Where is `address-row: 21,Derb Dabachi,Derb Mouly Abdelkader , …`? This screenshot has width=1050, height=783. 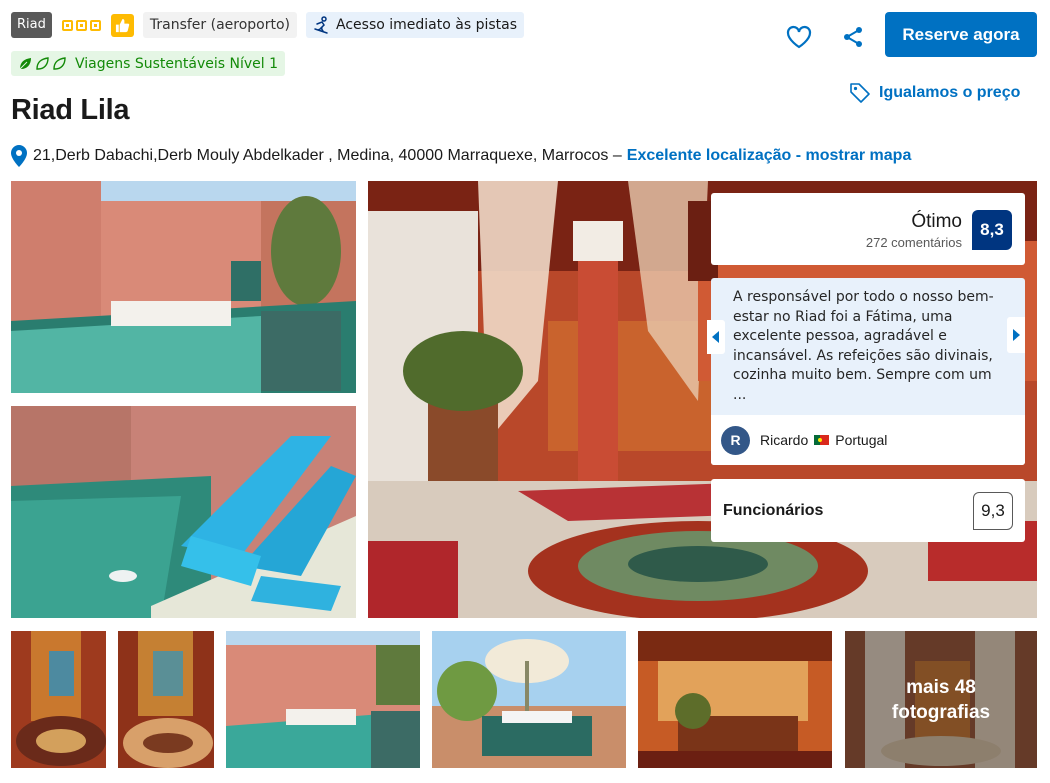
address-row: 21,Derb Dabachi,Derb Mouly Abdelkader , … is located at coordinates (461, 156).